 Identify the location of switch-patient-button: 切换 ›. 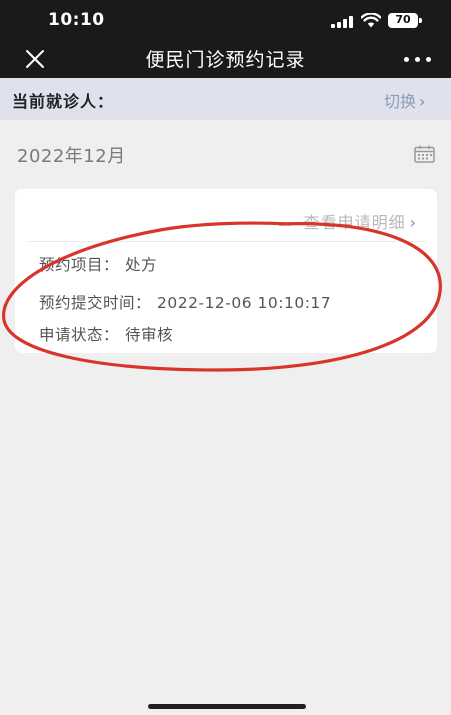
(404, 100).